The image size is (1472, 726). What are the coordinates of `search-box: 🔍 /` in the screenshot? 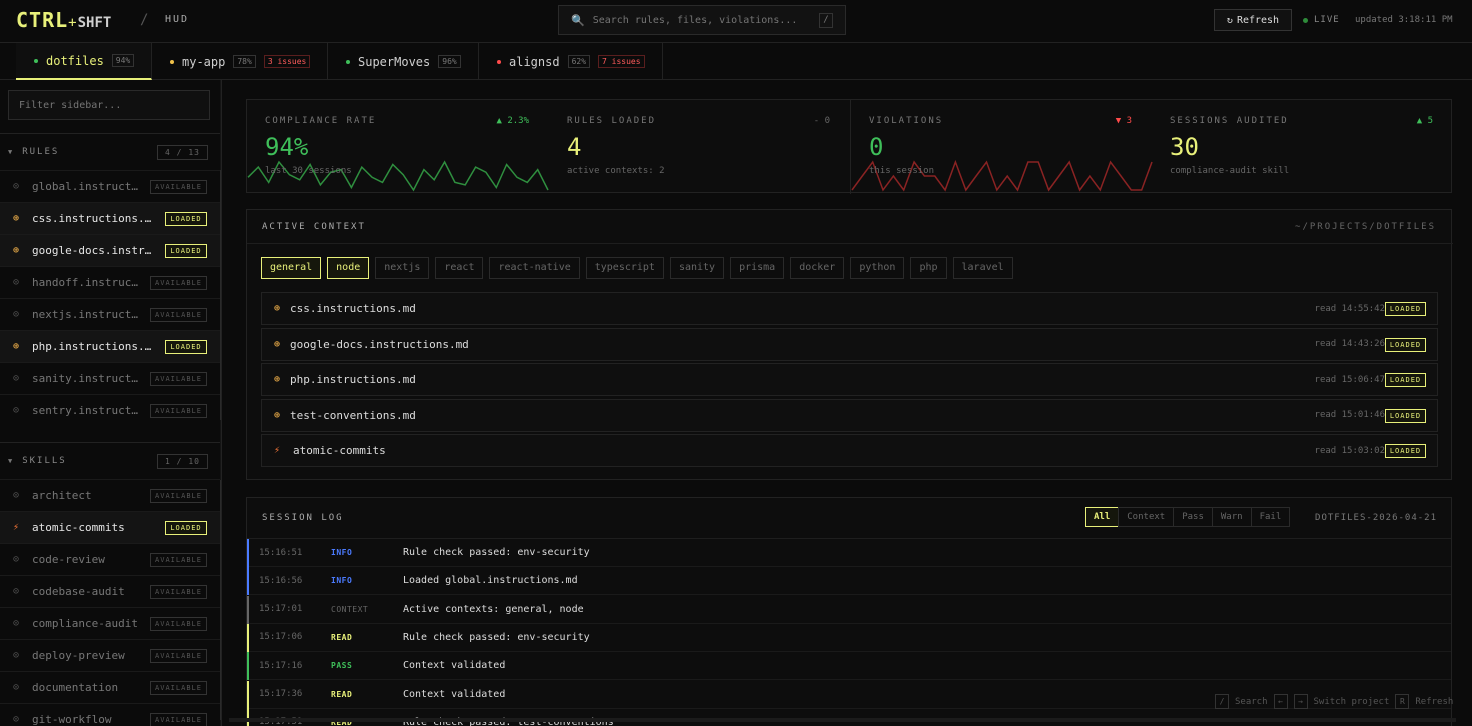 It's located at (702, 20).